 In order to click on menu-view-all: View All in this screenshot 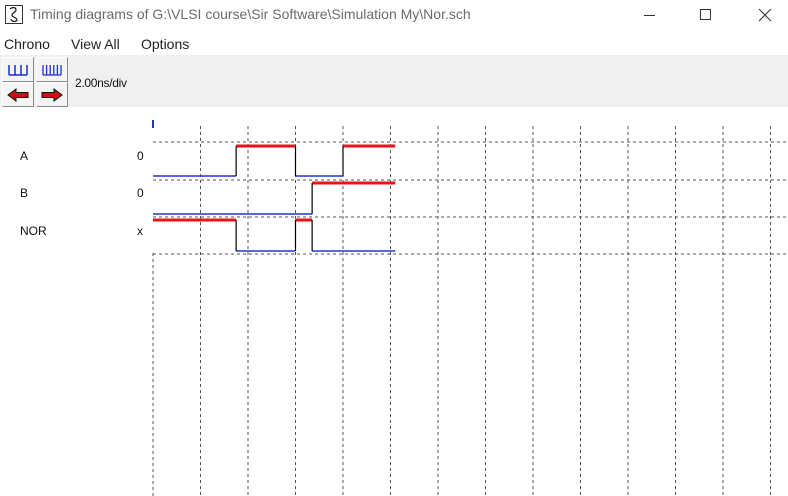, I will do `click(95, 44)`.